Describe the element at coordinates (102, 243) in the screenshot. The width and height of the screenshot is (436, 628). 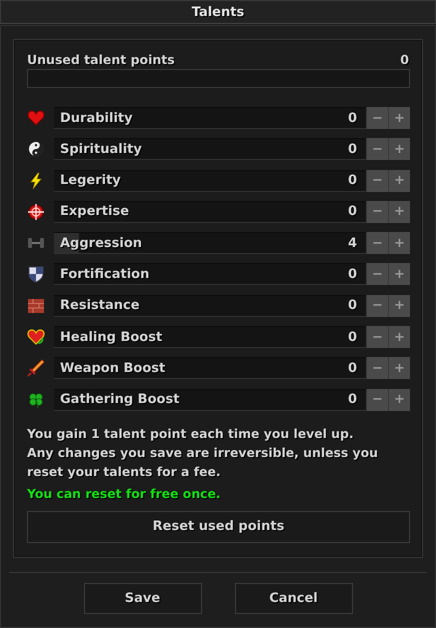
I see `talent-name: Aggression` at that location.